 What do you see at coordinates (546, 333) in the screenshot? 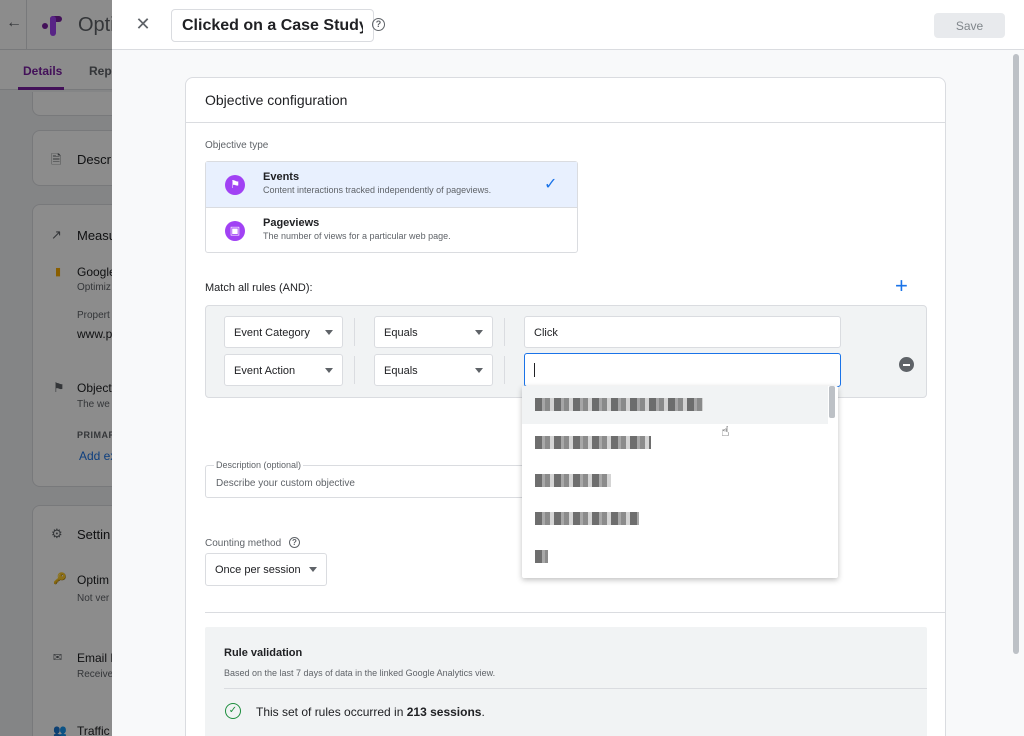
I see `rule-value-text: Click` at bounding box center [546, 333].